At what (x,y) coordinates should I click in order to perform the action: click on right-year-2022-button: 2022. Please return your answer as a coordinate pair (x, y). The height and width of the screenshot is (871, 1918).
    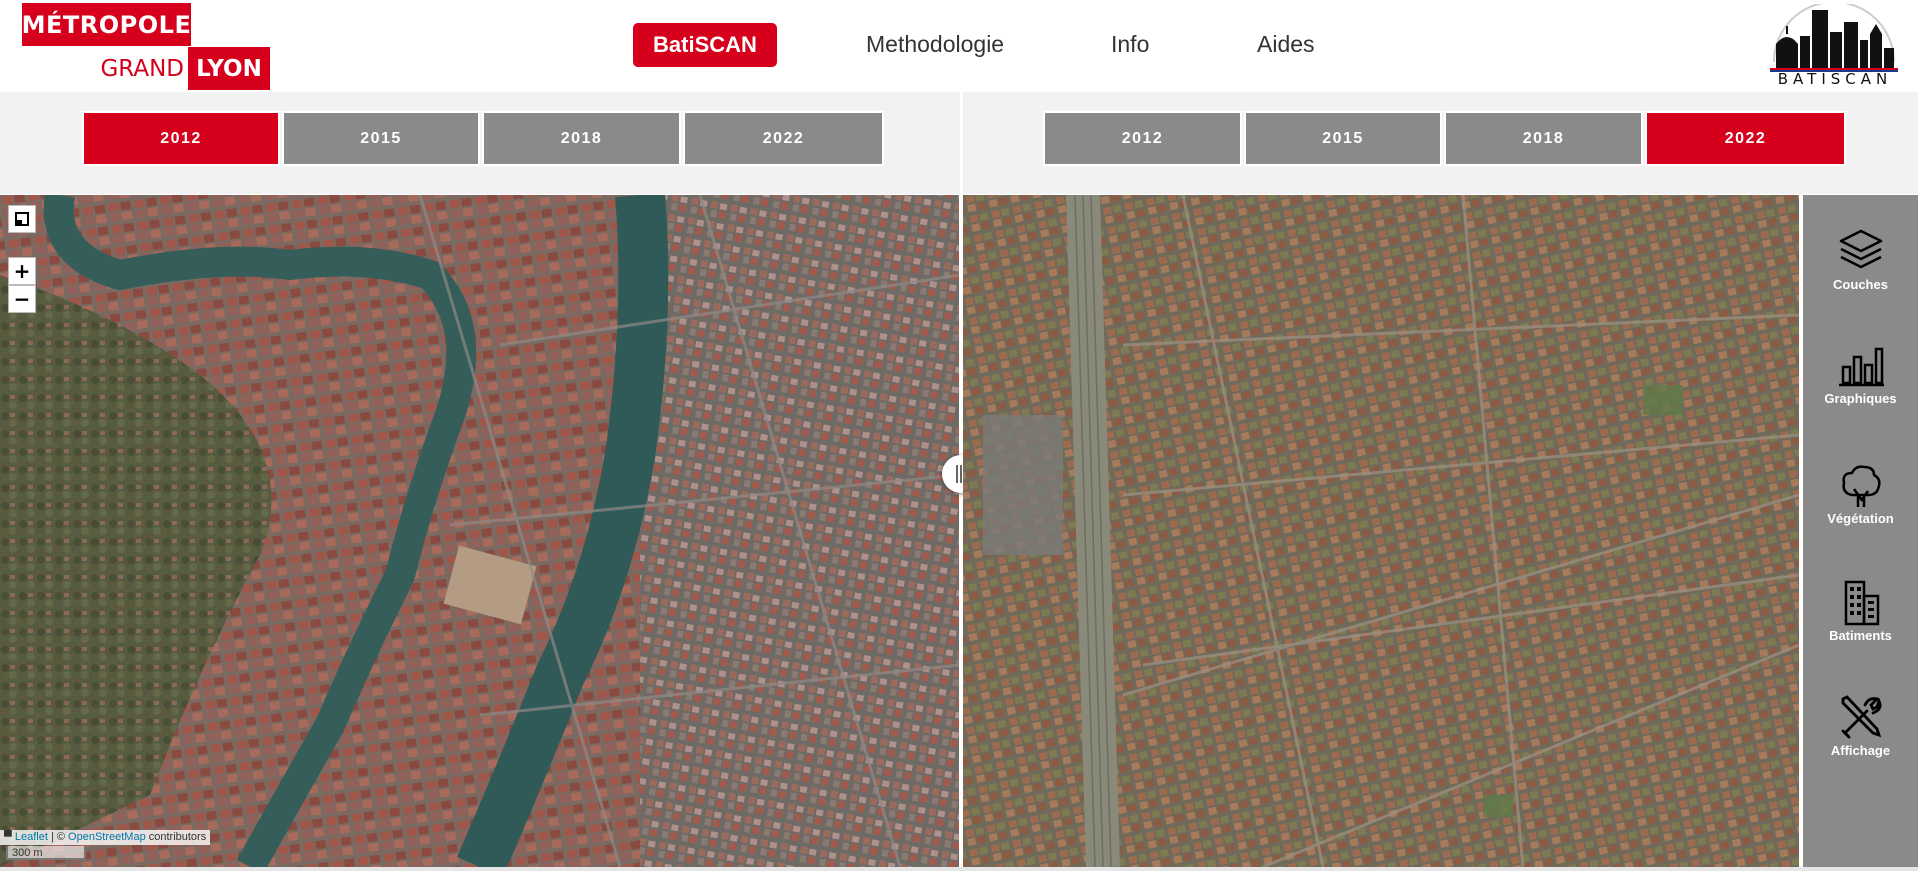
    Looking at the image, I should click on (1745, 138).